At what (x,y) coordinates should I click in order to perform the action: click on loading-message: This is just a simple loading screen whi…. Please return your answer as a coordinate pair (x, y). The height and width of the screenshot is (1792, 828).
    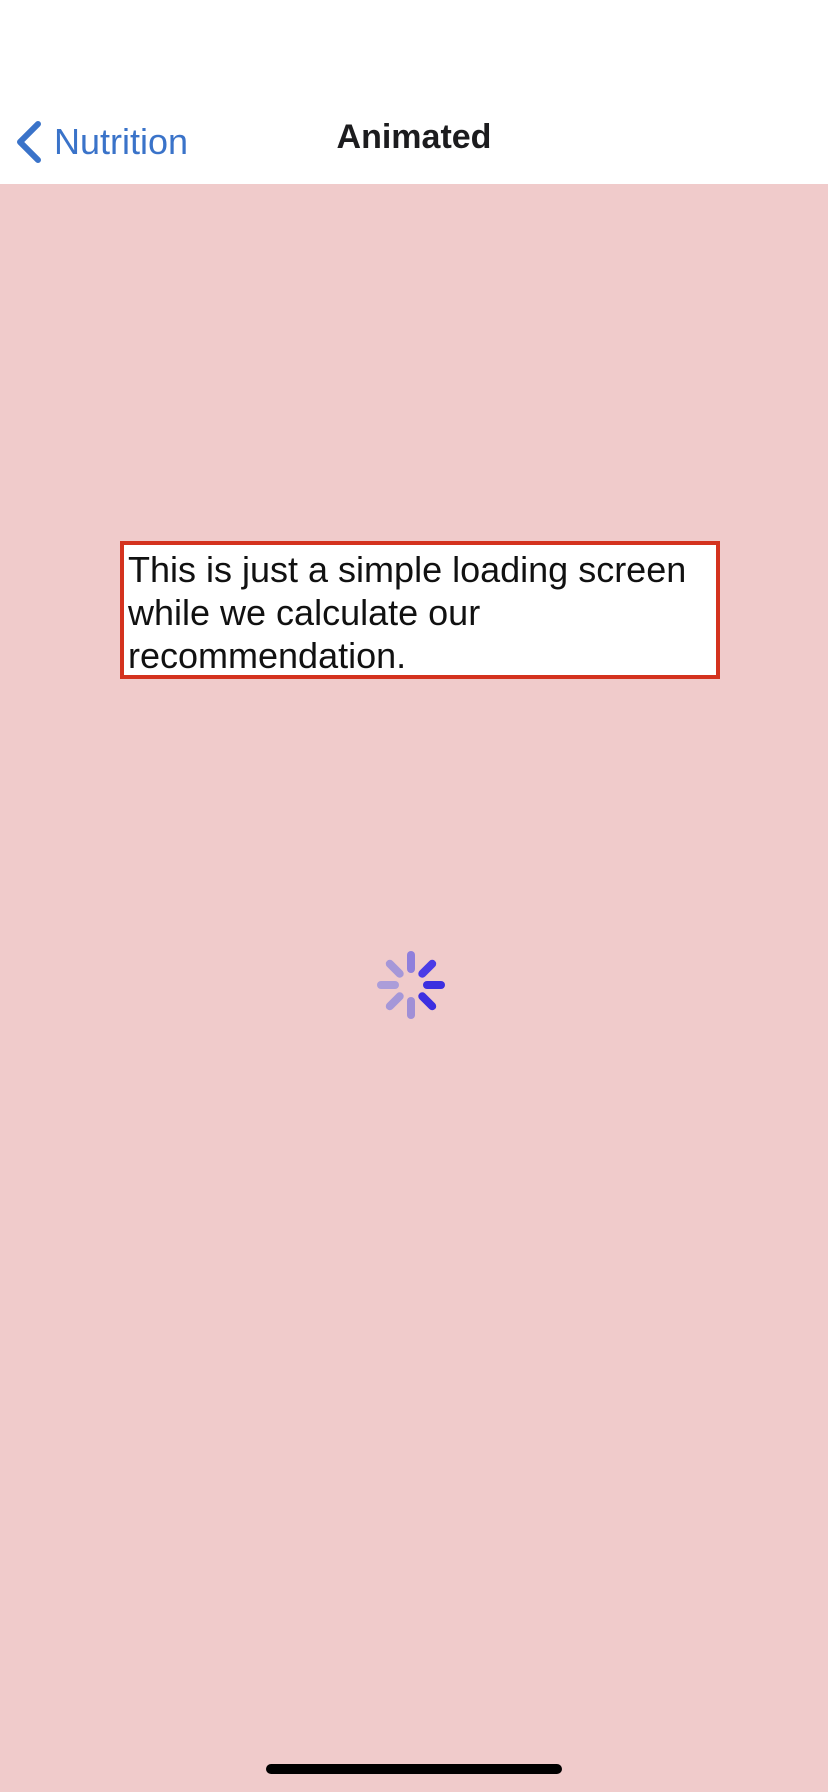
    Looking at the image, I should click on (420, 610).